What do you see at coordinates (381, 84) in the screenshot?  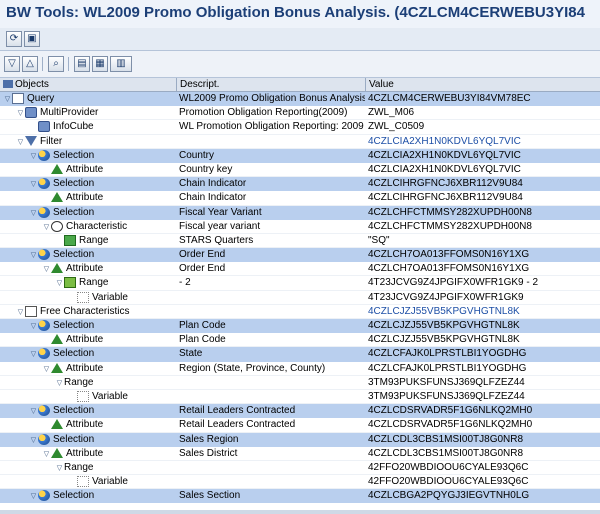 I see `column-value: Value` at bounding box center [381, 84].